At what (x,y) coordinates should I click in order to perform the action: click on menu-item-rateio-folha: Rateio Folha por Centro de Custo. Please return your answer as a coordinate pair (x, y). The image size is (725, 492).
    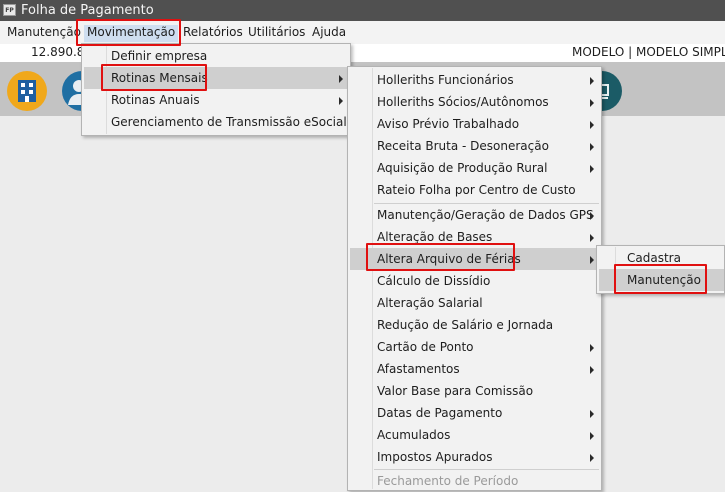
    Looking at the image, I should click on (474, 190).